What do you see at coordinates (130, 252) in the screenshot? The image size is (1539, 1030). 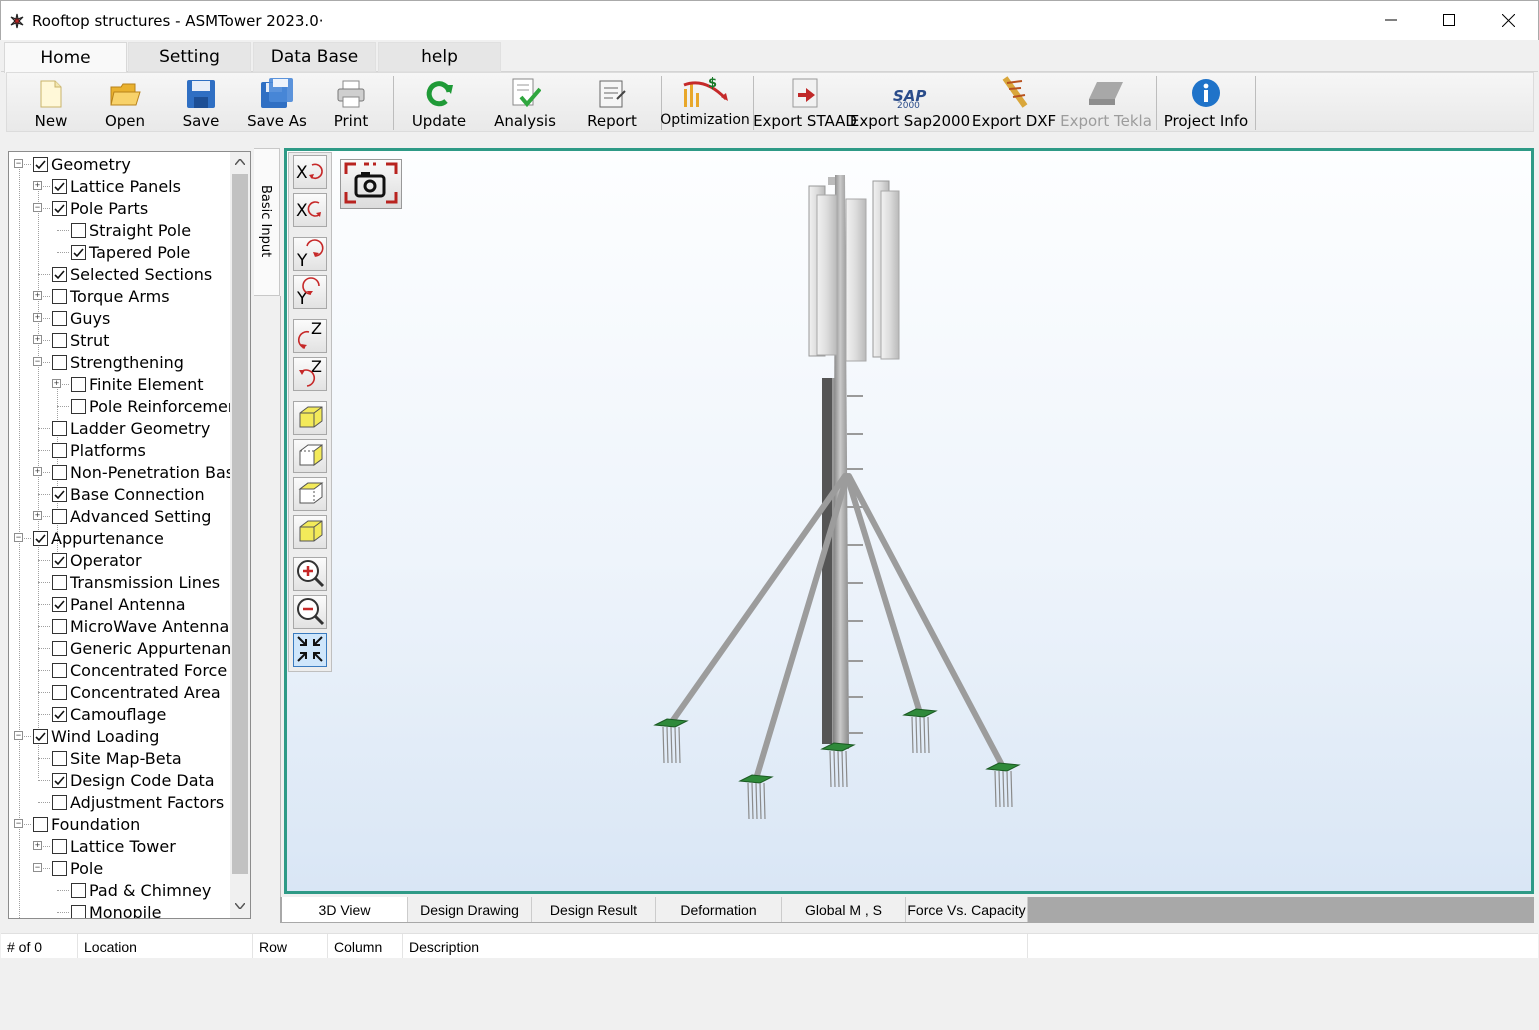 I see `tree-item-tapered-pole: Tapered Pole` at bounding box center [130, 252].